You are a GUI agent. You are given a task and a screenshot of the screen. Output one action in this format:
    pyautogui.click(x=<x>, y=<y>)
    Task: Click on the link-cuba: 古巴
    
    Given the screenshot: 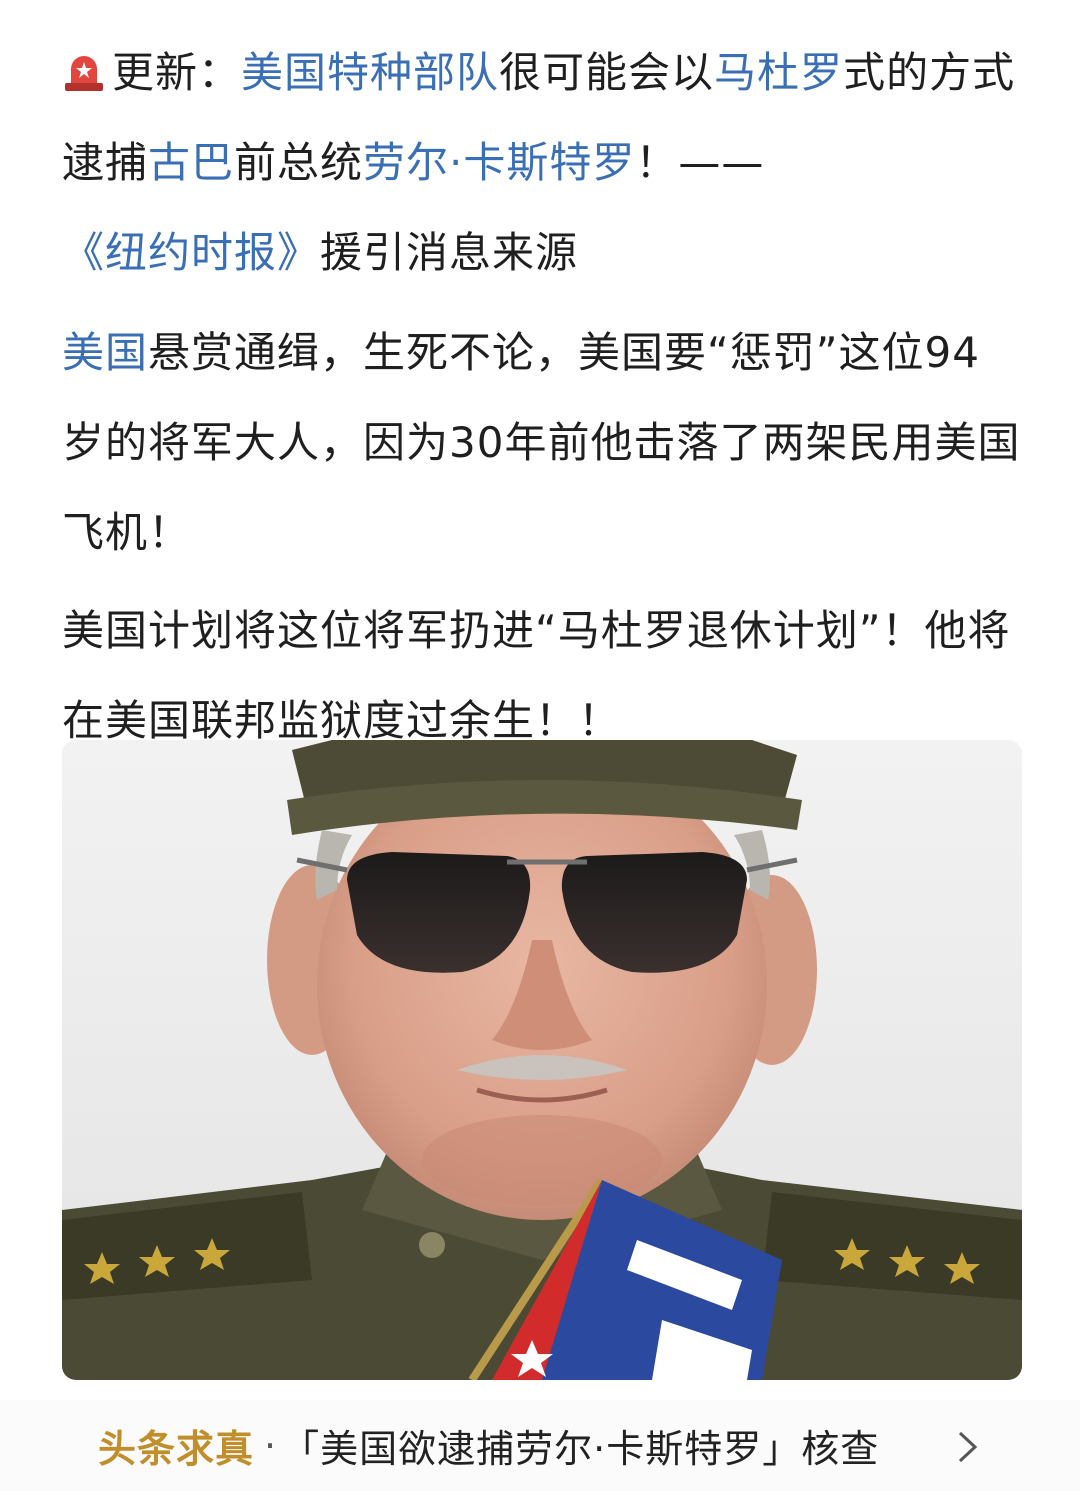 What is the action you would take?
    pyautogui.click(x=191, y=162)
    